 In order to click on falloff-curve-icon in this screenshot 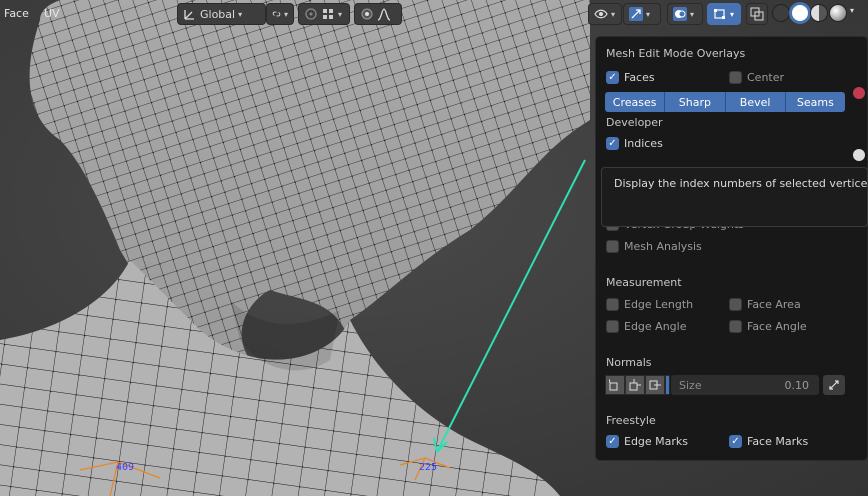, I will do `click(384, 14)`.